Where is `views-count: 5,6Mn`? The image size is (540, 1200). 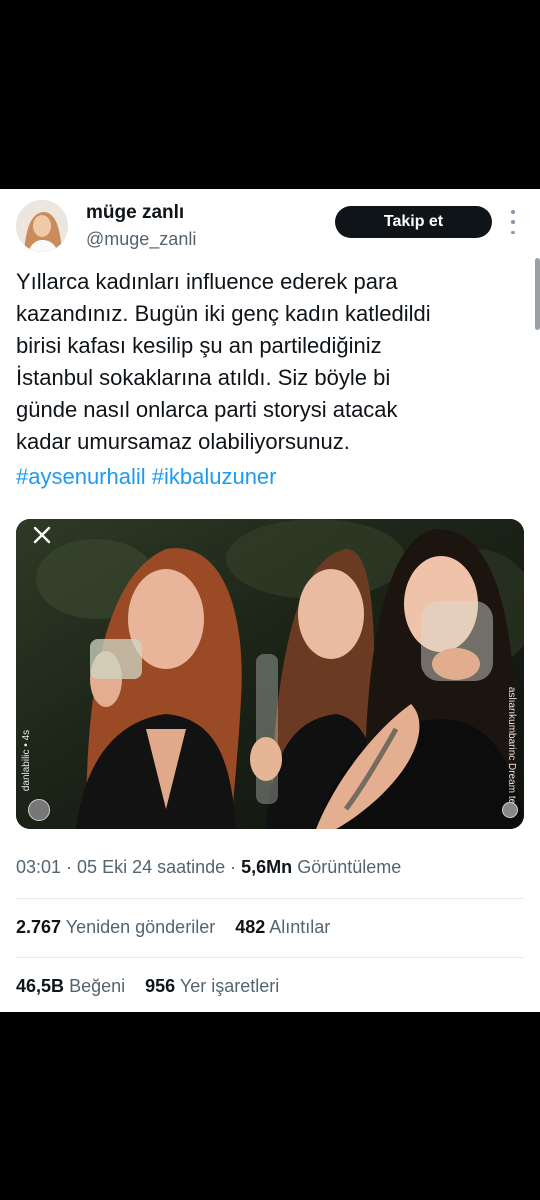
views-count: 5,6Mn is located at coordinates (267, 867).